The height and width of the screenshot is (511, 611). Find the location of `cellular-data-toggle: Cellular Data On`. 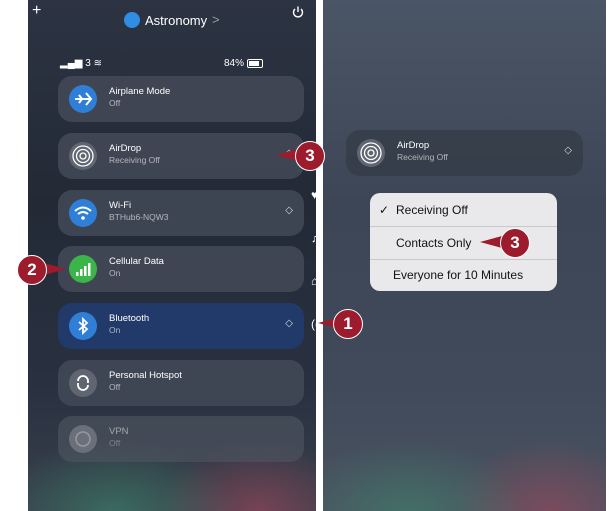

cellular-data-toggle: Cellular Data On is located at coordinates (181, 269).